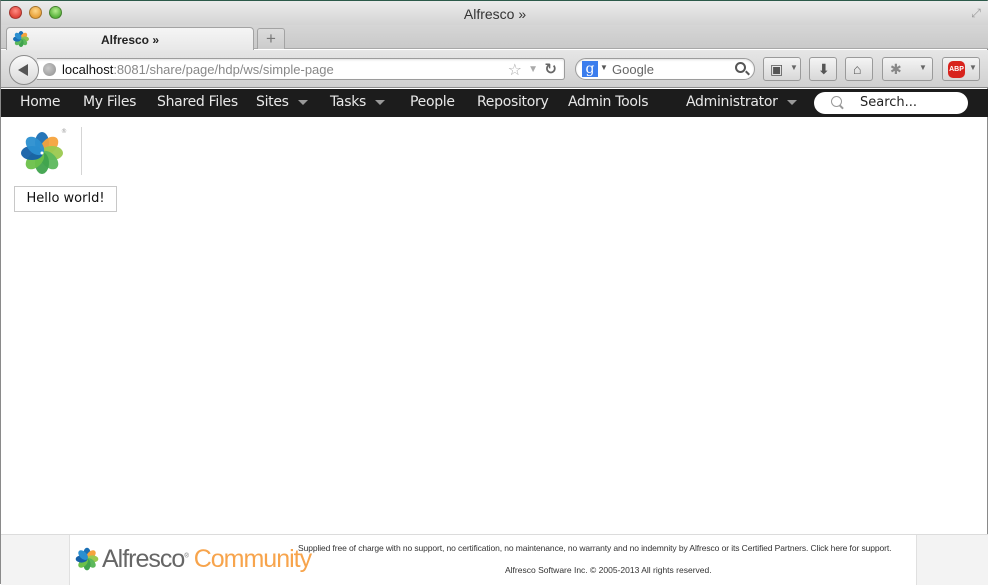 The image size is (988, 585). What do you see at coordinates (358, 102) in the screenshot?
I see `menu-item-tasks: Tasks` at bounding box center [358, 102].